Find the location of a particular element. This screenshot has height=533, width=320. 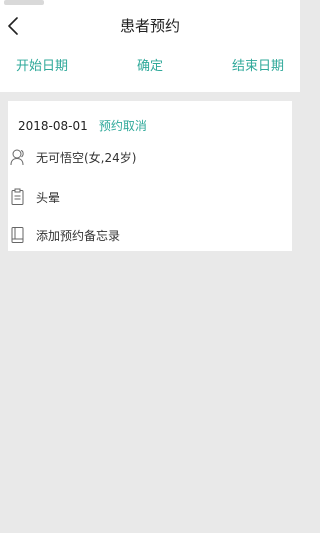

confirm-button: 确定 is located at coordinates (150, 68).